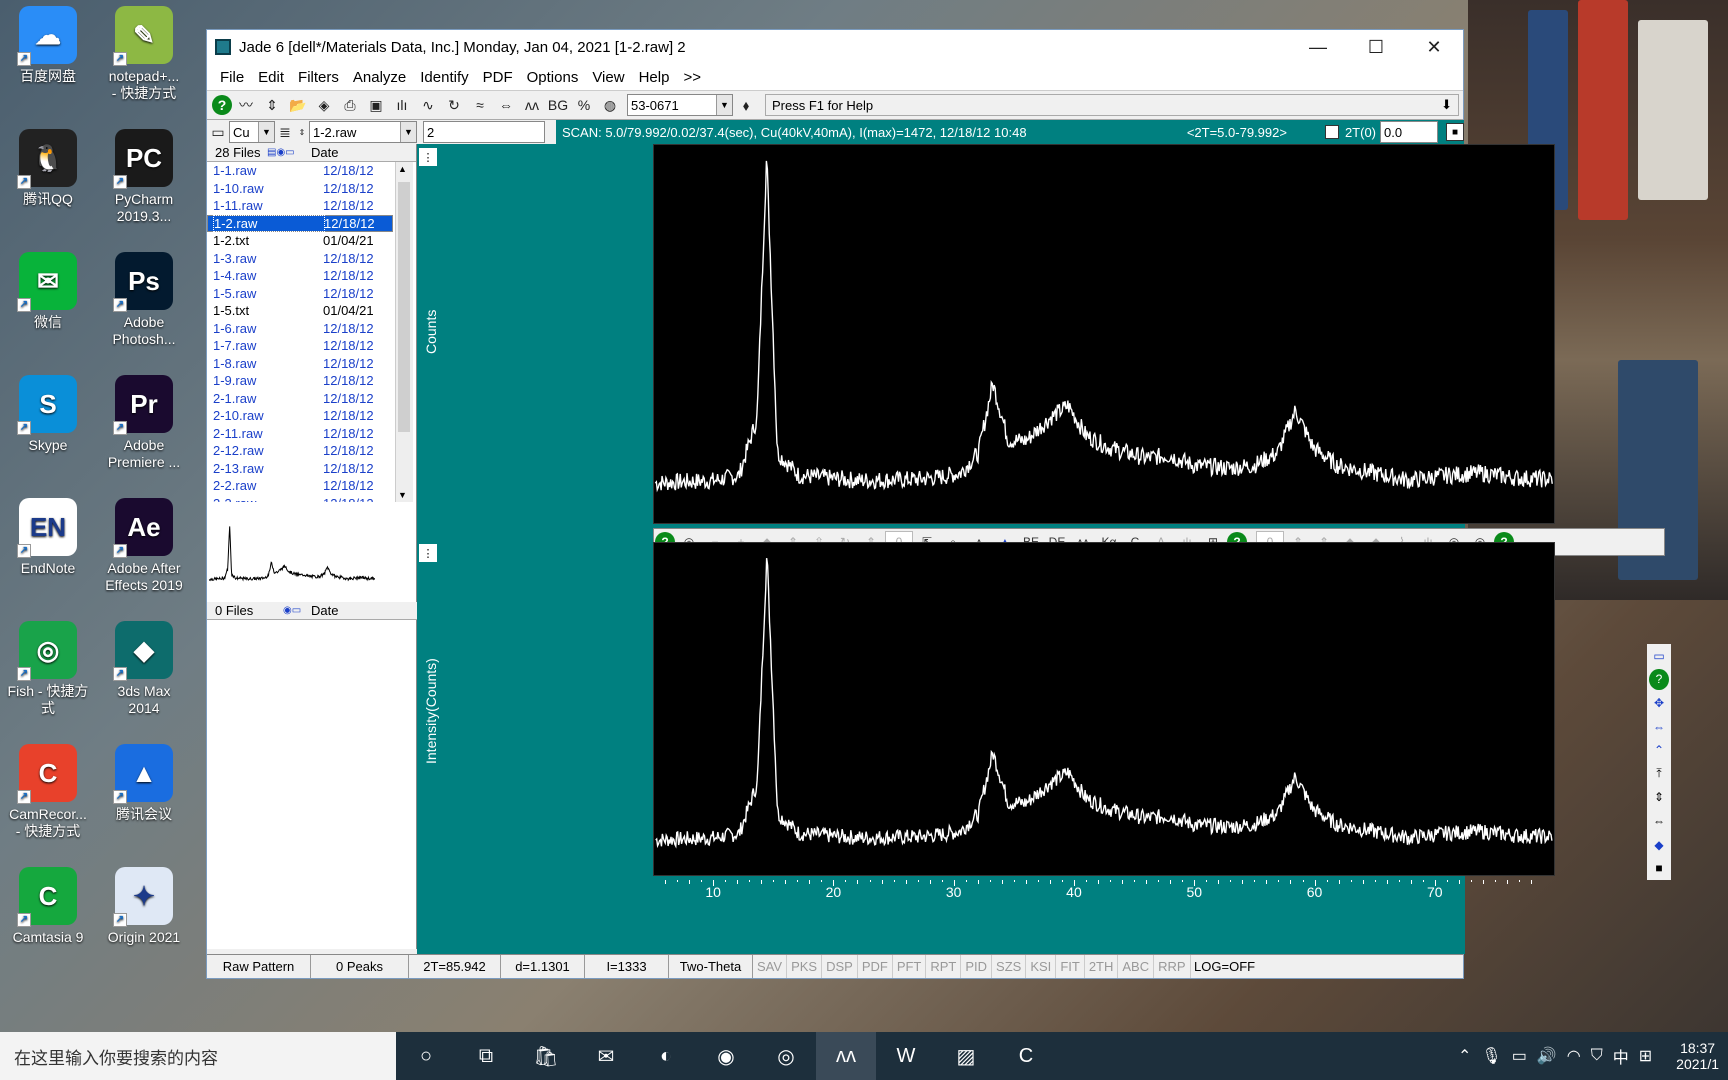 This screenshot has width=1728, height=1080. I want to click on drop-icon: ⬧, so click(746, 105).